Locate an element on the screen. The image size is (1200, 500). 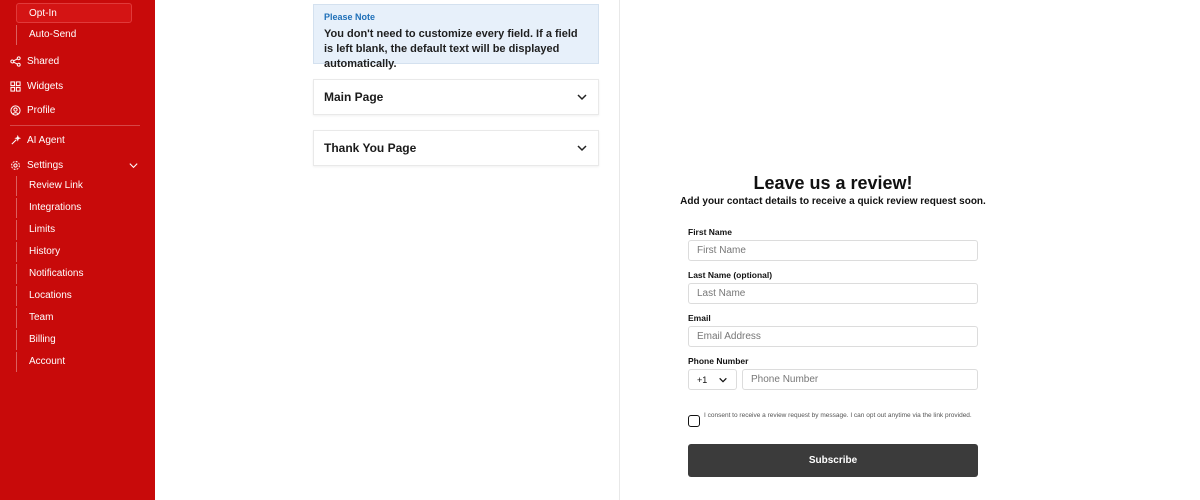
sidebar-subitem-history: History is located at coordinates (74, 252).